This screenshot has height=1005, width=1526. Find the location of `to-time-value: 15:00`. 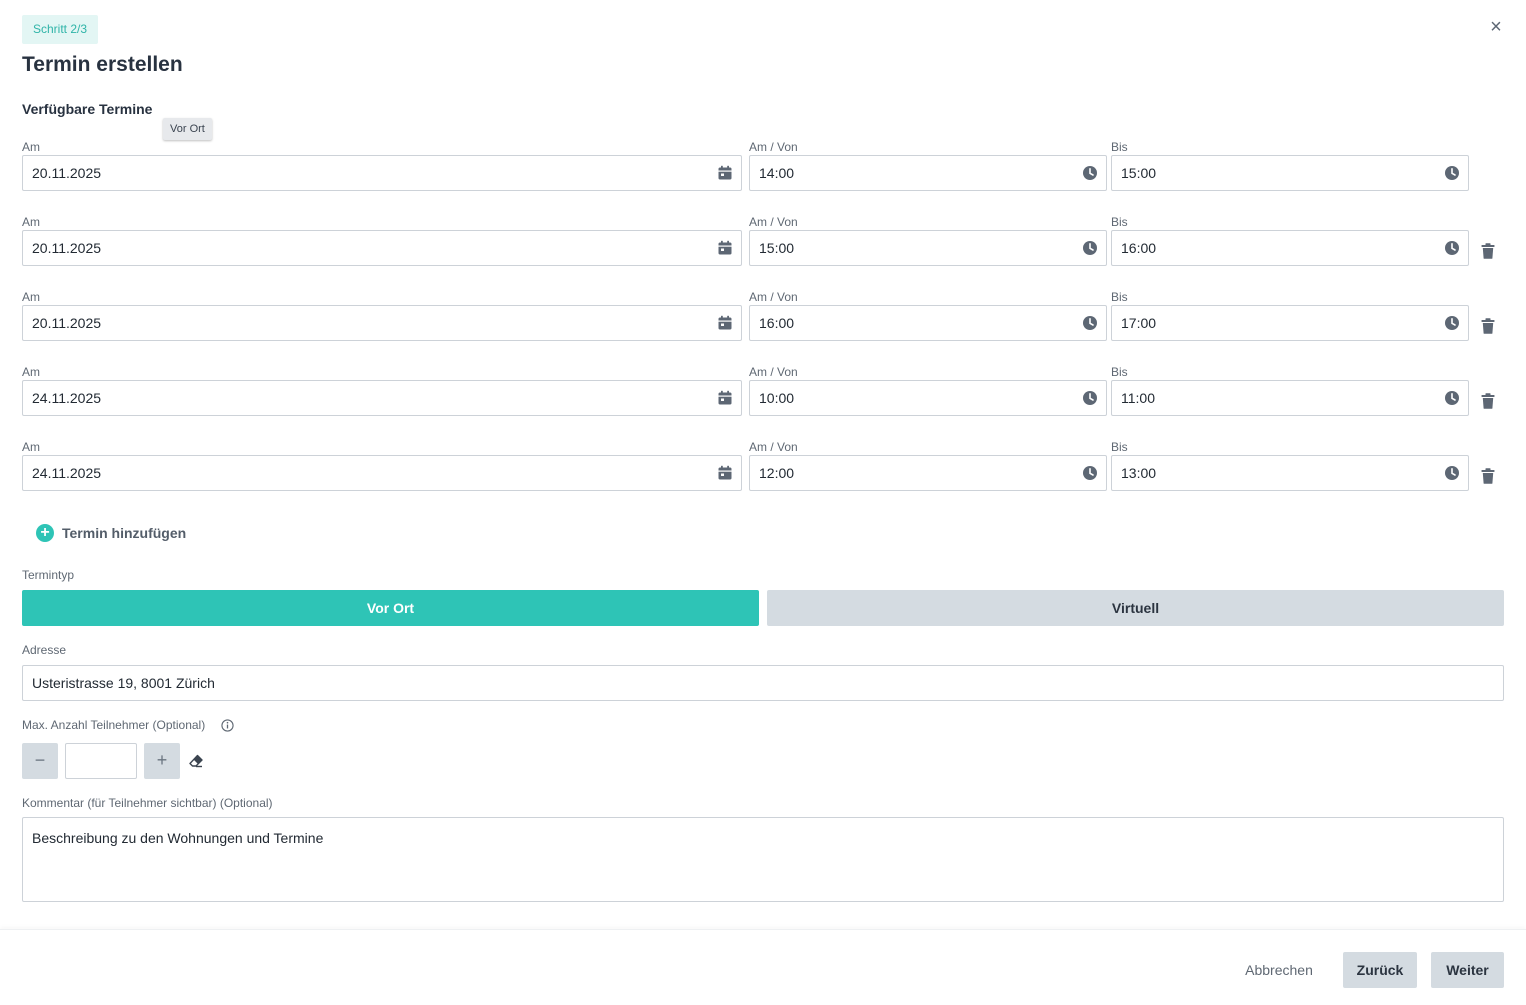

to-time-value: 15:00 is located at coordinates (1139, 173).